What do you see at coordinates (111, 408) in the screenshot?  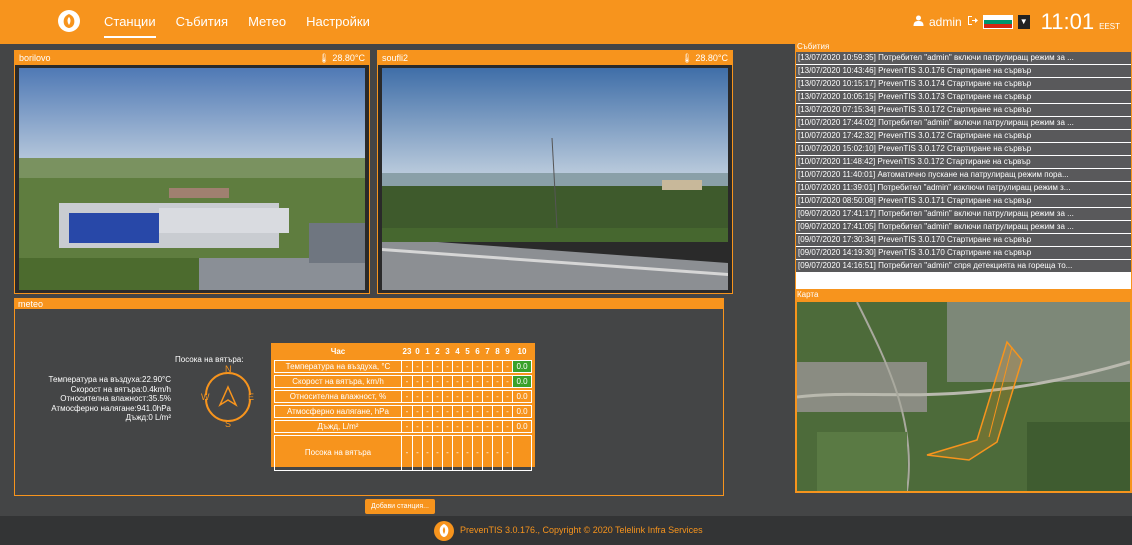 I see `reading-pressure: Атмосферно налягане:941.0hPa` at bounding box center [111, 408].